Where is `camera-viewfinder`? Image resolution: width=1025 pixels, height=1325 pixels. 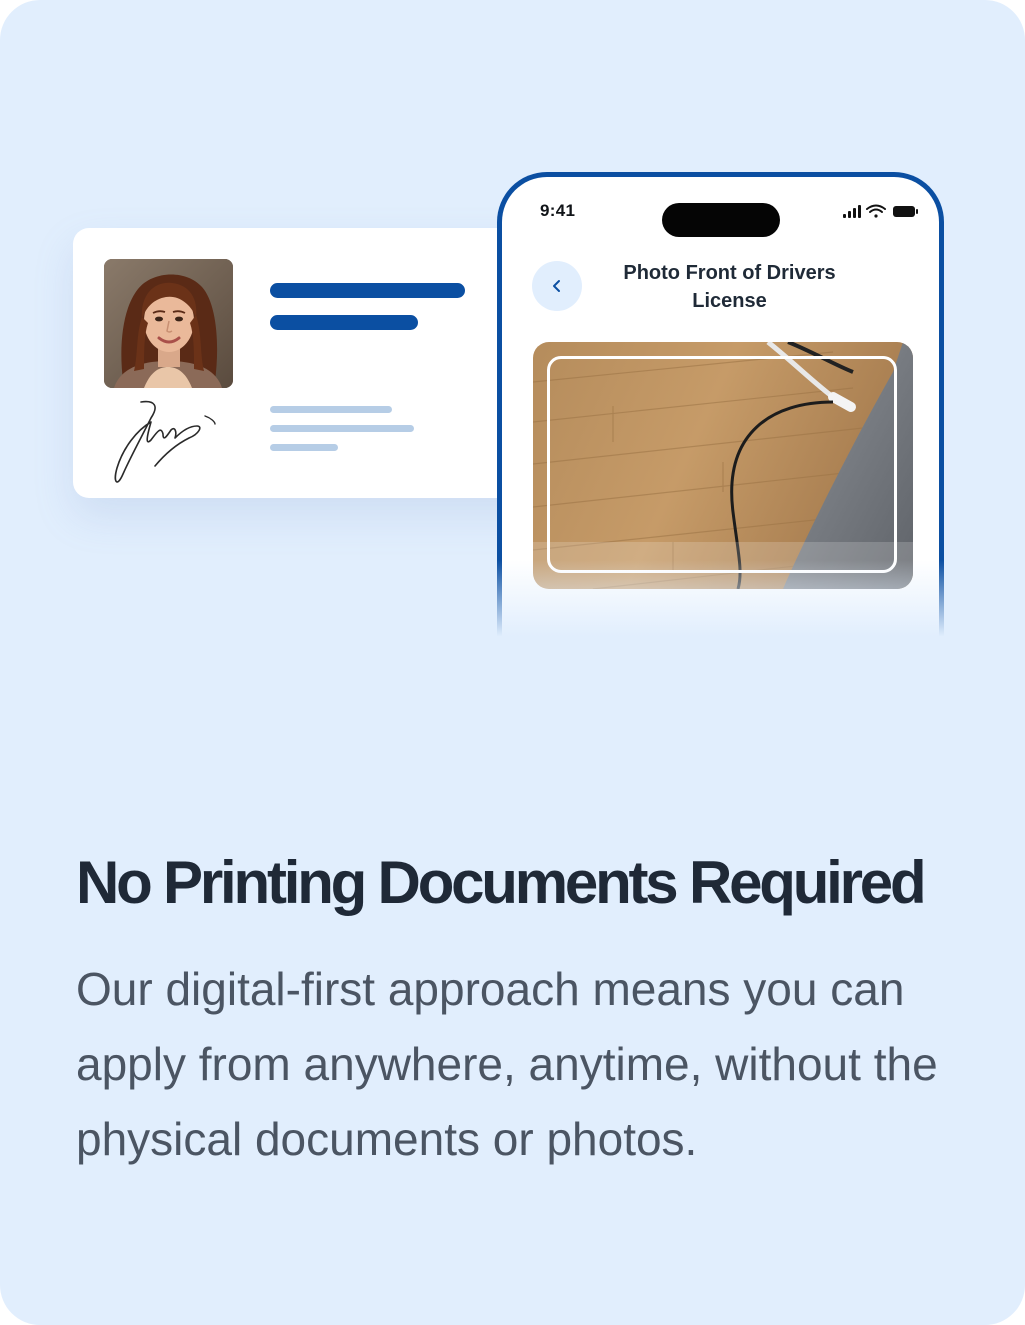
camera-viewfinder is located at coordinates (723, 465).